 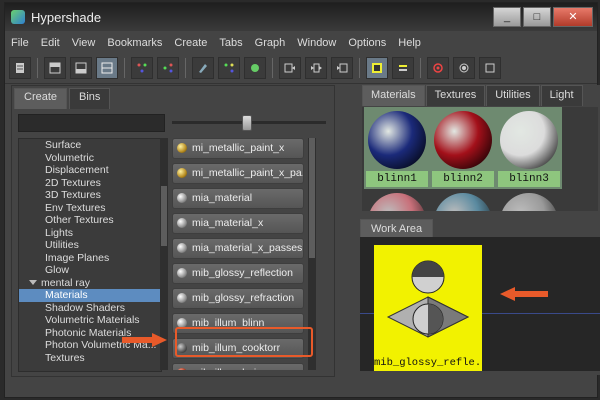 I want to click on tab-bins: Bins, so click(x=90, y=98).